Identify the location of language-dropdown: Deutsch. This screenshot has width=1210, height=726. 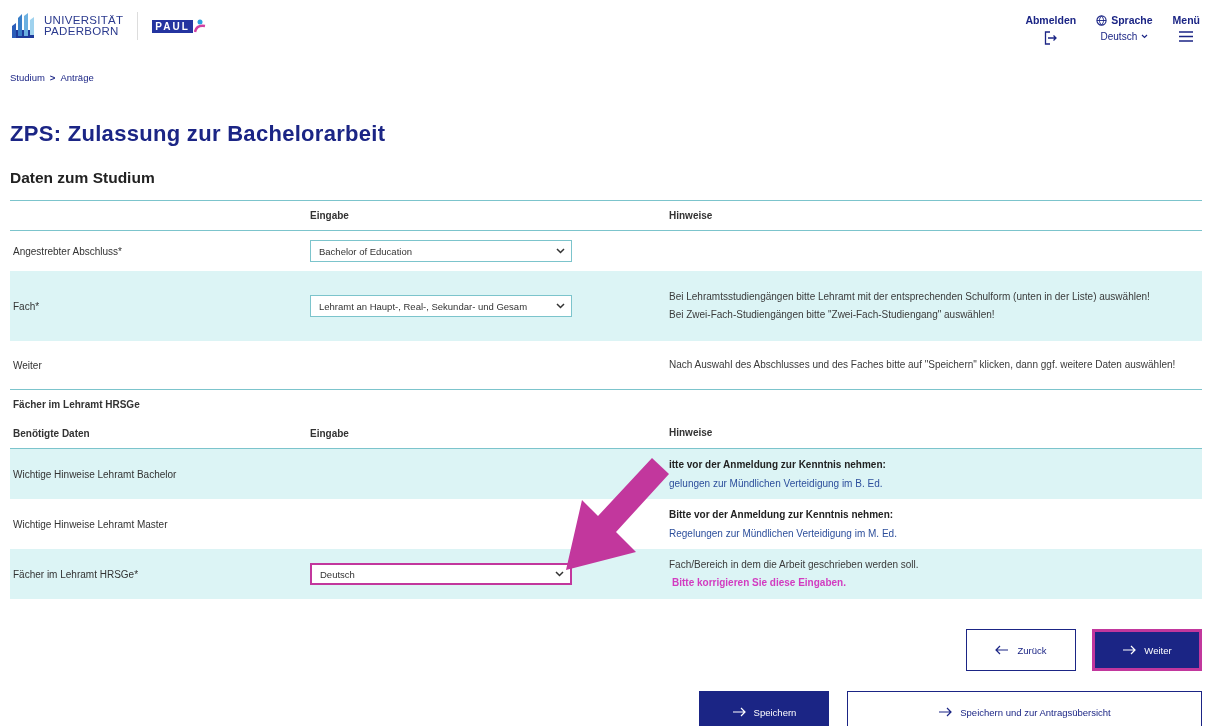
(1124, 36).